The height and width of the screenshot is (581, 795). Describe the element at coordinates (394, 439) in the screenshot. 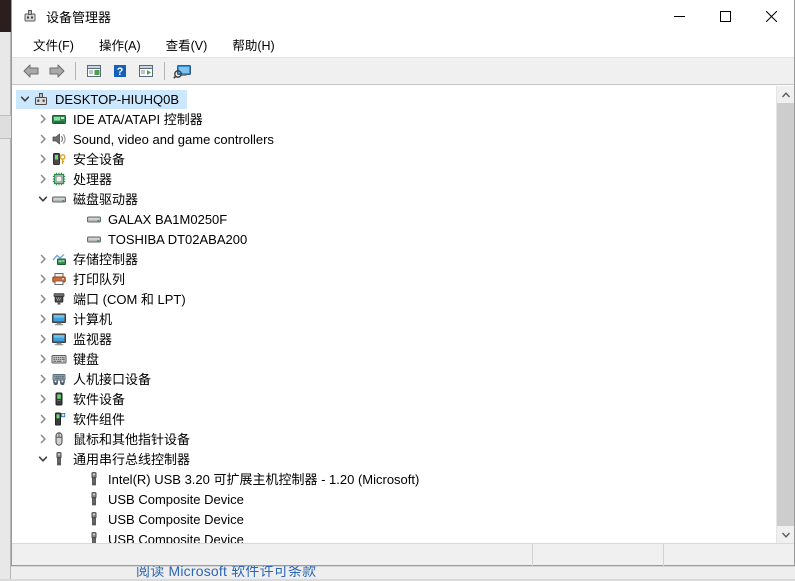

I see `tree-node: 鼠标和其他指针设备` at that location.